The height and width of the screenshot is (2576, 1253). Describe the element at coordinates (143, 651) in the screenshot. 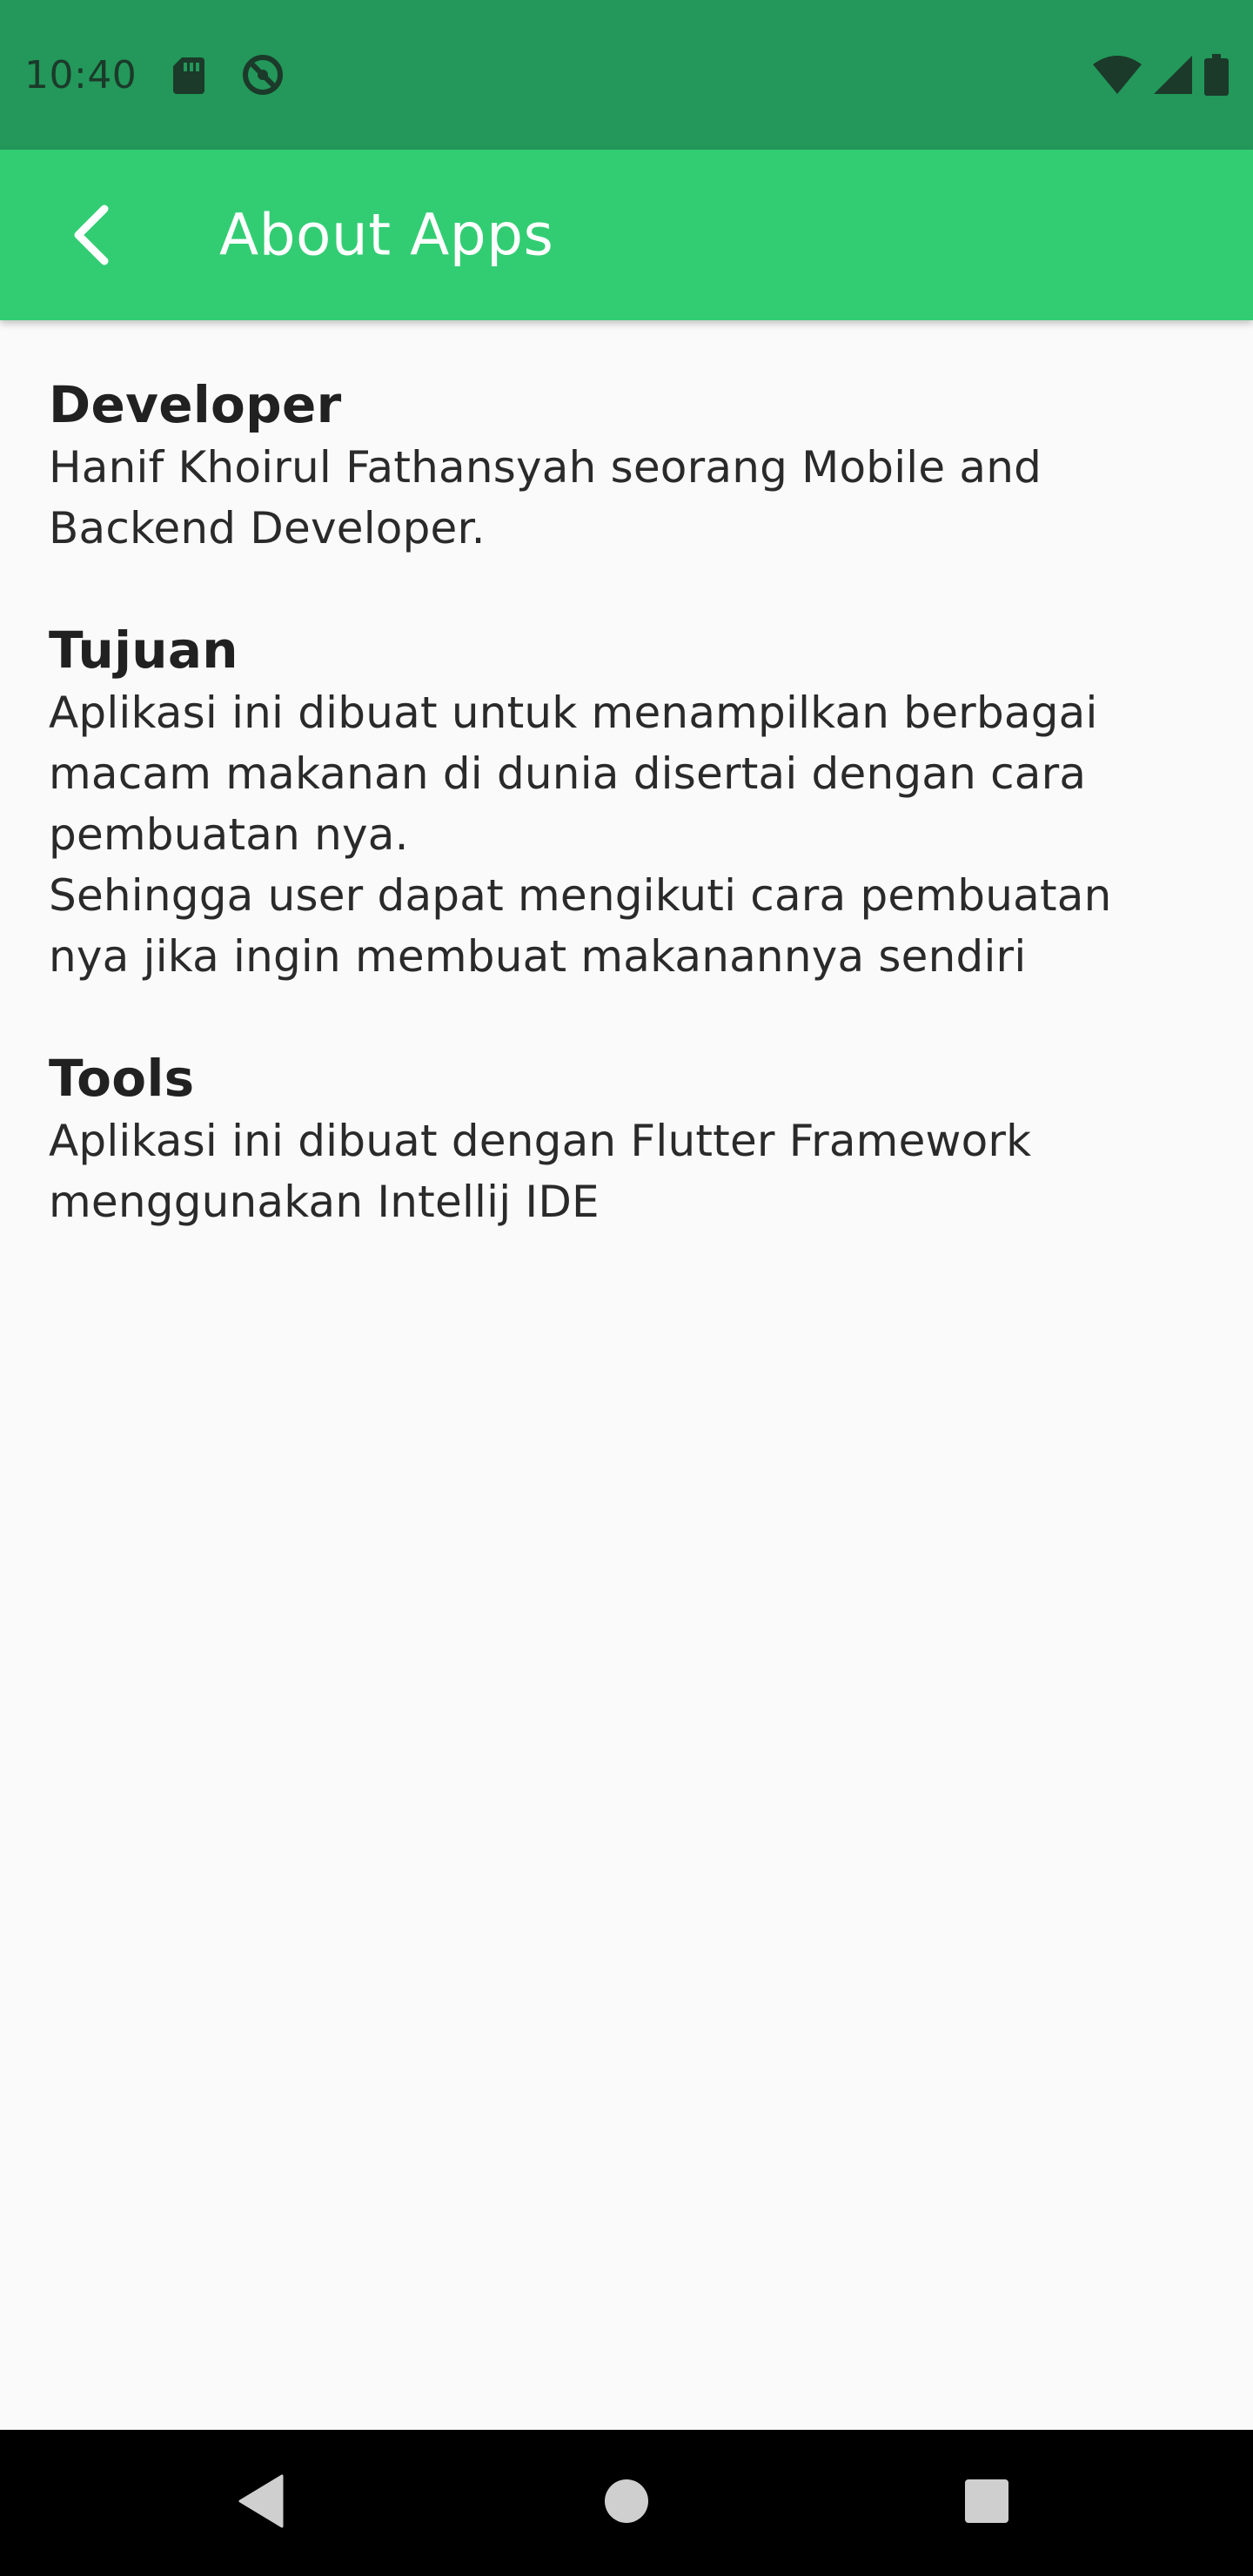

I see `section-heading: Tujuan` at that location.